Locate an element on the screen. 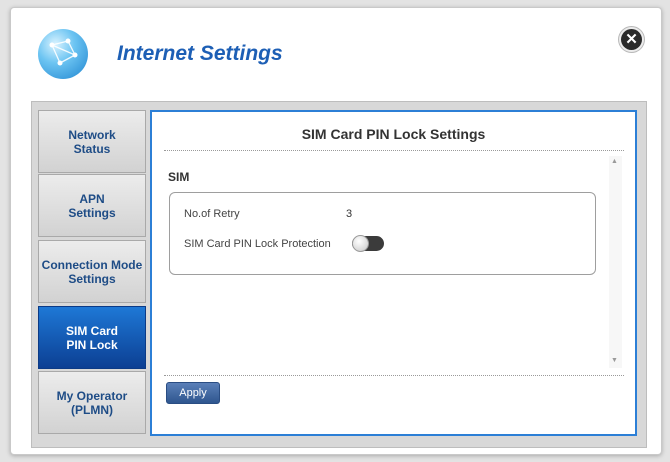  sidebar-item-label: SIM Card PIN Lock is located at coordinates (91, 337).